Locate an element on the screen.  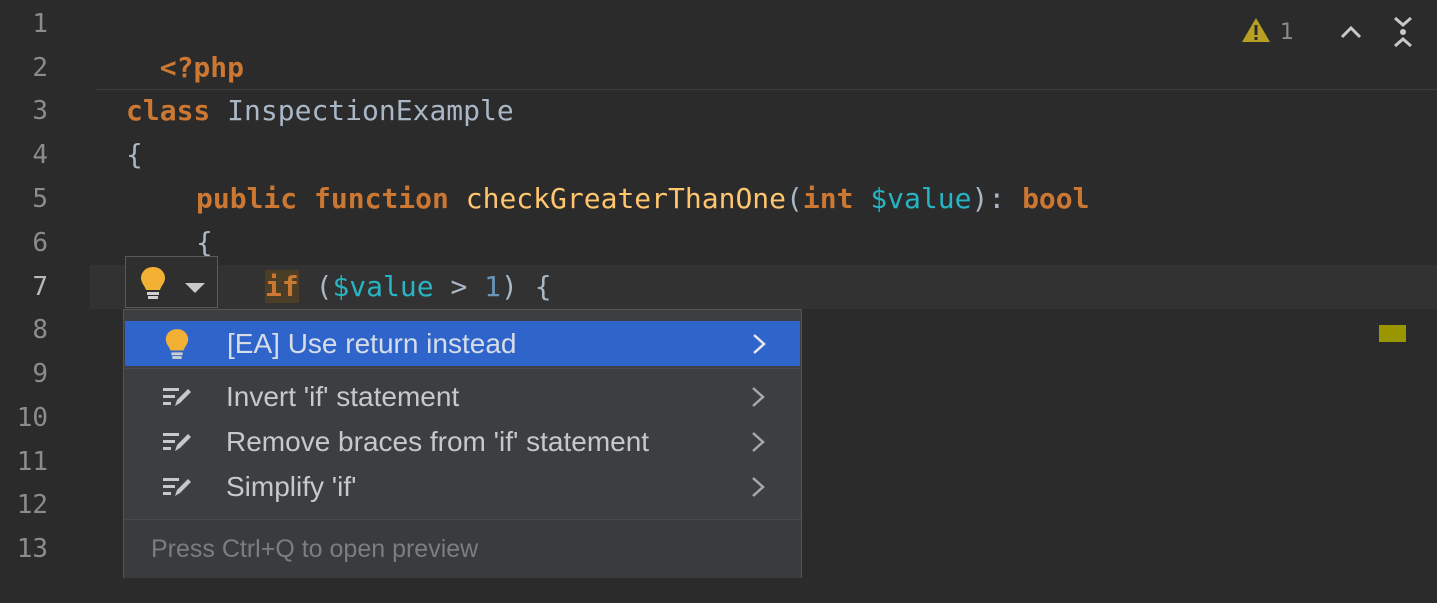
preview-hint: Press Ctrl+Q to open preview is located at coordinates (315, 549).